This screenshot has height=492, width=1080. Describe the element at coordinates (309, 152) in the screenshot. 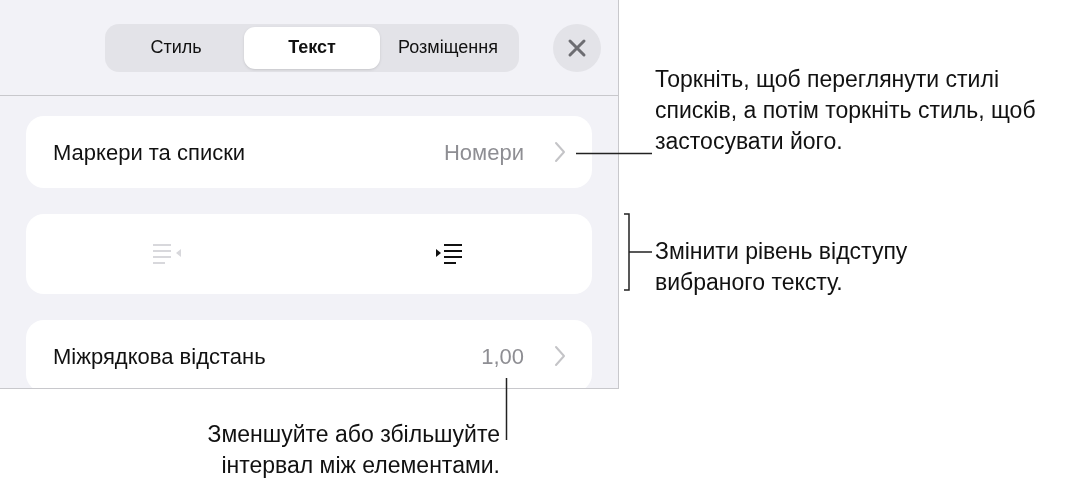

I see `settings-row: Маркери та списки Номери` at that location.